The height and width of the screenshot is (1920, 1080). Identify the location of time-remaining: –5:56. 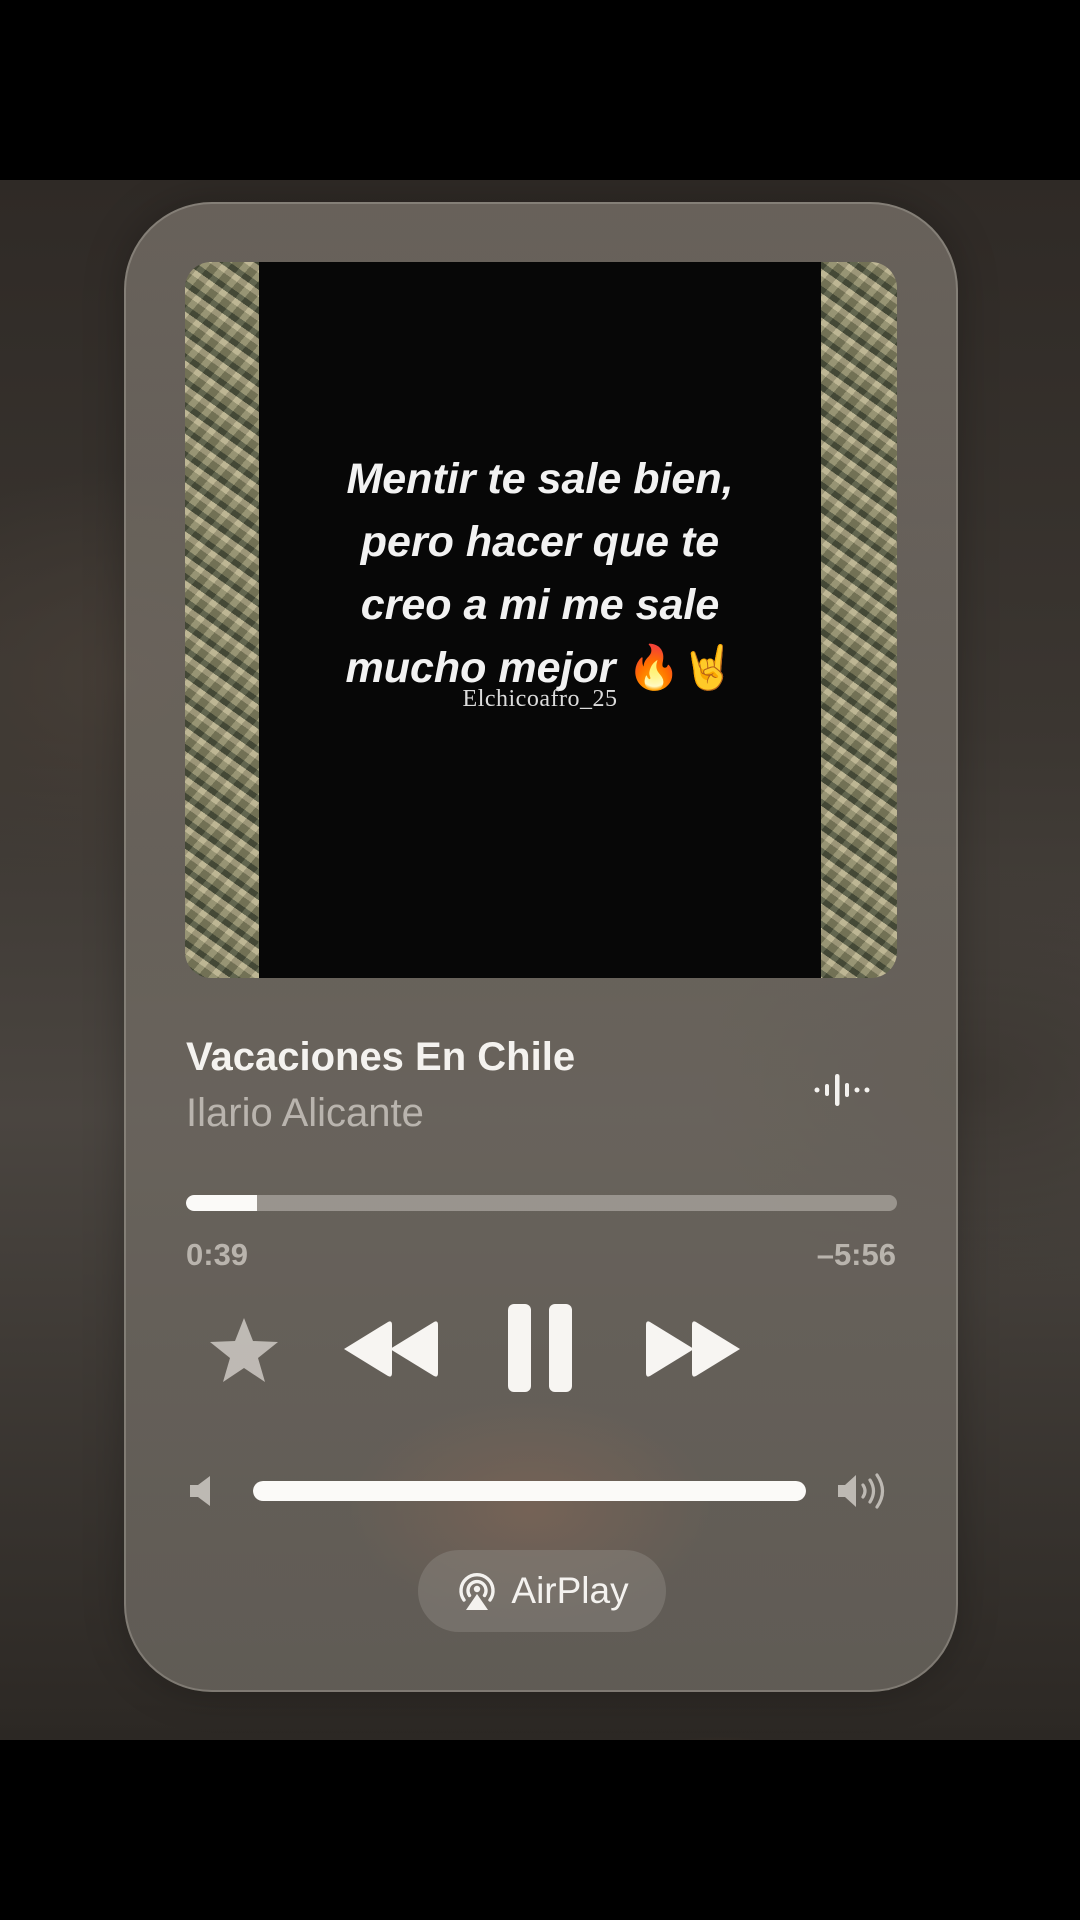
(856, 1254).